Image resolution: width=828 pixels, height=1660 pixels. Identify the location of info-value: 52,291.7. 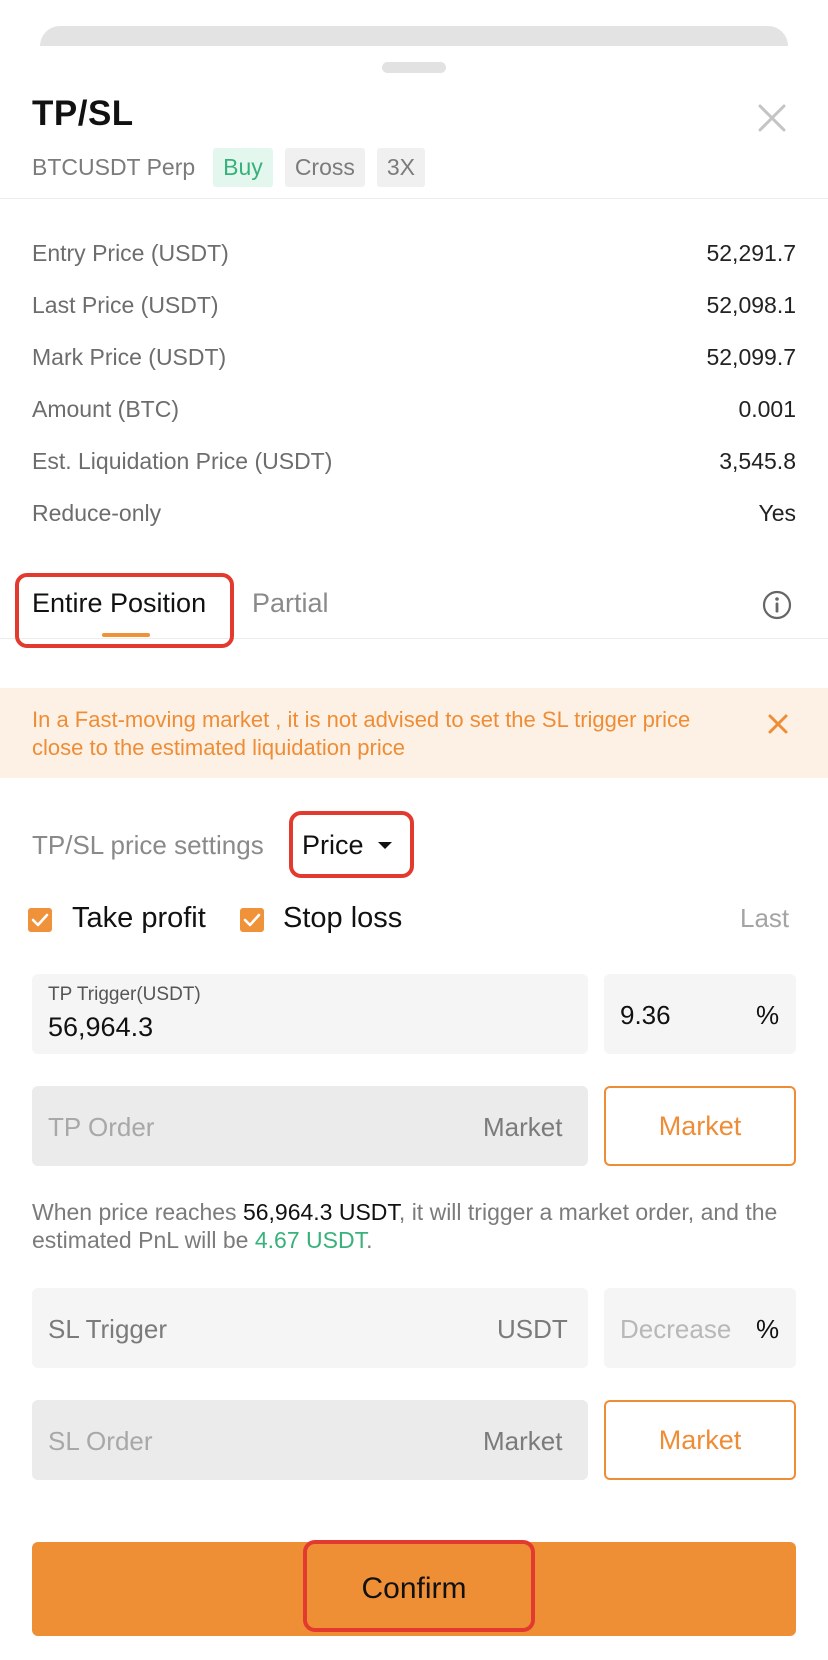
(751, 253).